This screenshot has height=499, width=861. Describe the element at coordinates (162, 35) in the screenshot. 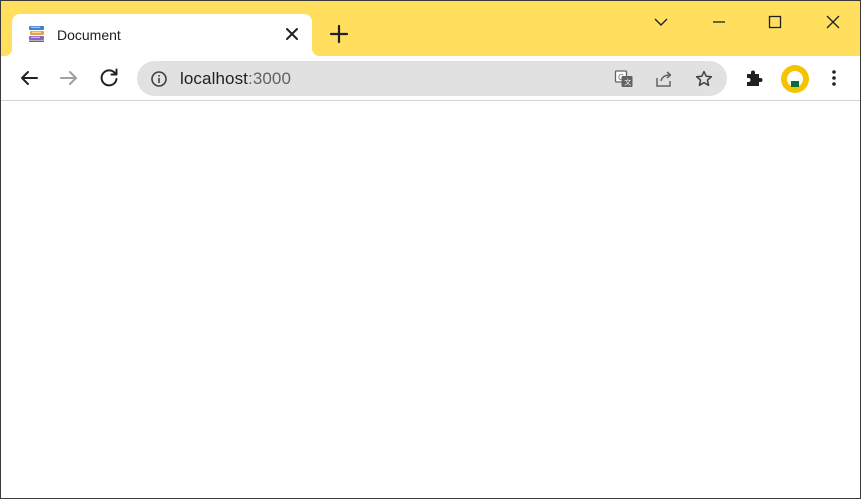

I see `tab-document: Document` at that location.